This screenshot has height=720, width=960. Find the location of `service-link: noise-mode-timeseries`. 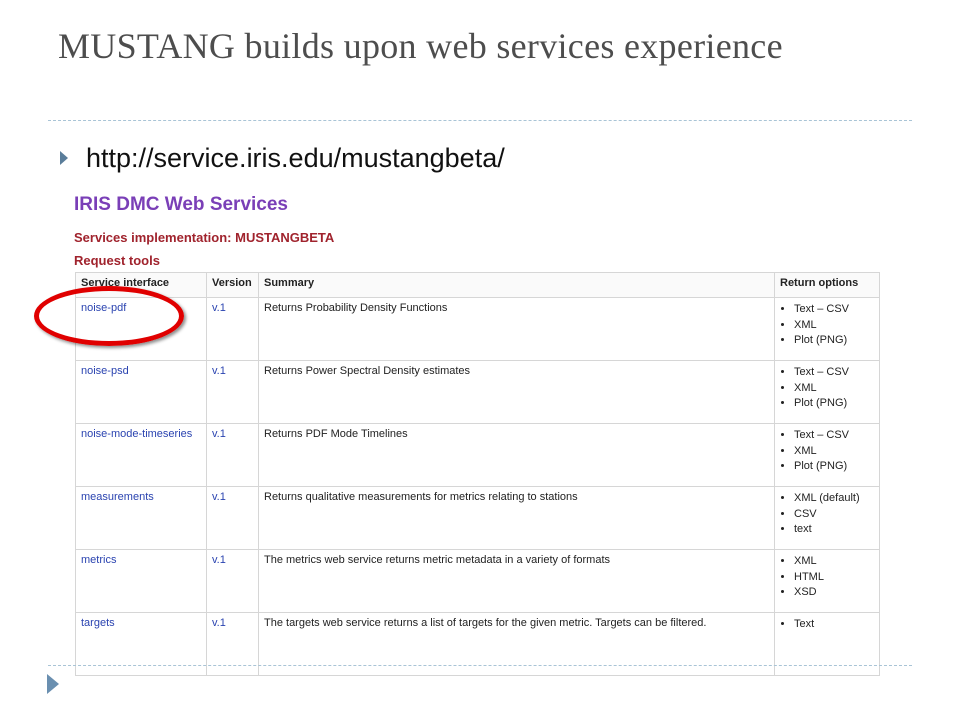

service-link: noise-mode-timeseries is located at coordinates (141, 455).